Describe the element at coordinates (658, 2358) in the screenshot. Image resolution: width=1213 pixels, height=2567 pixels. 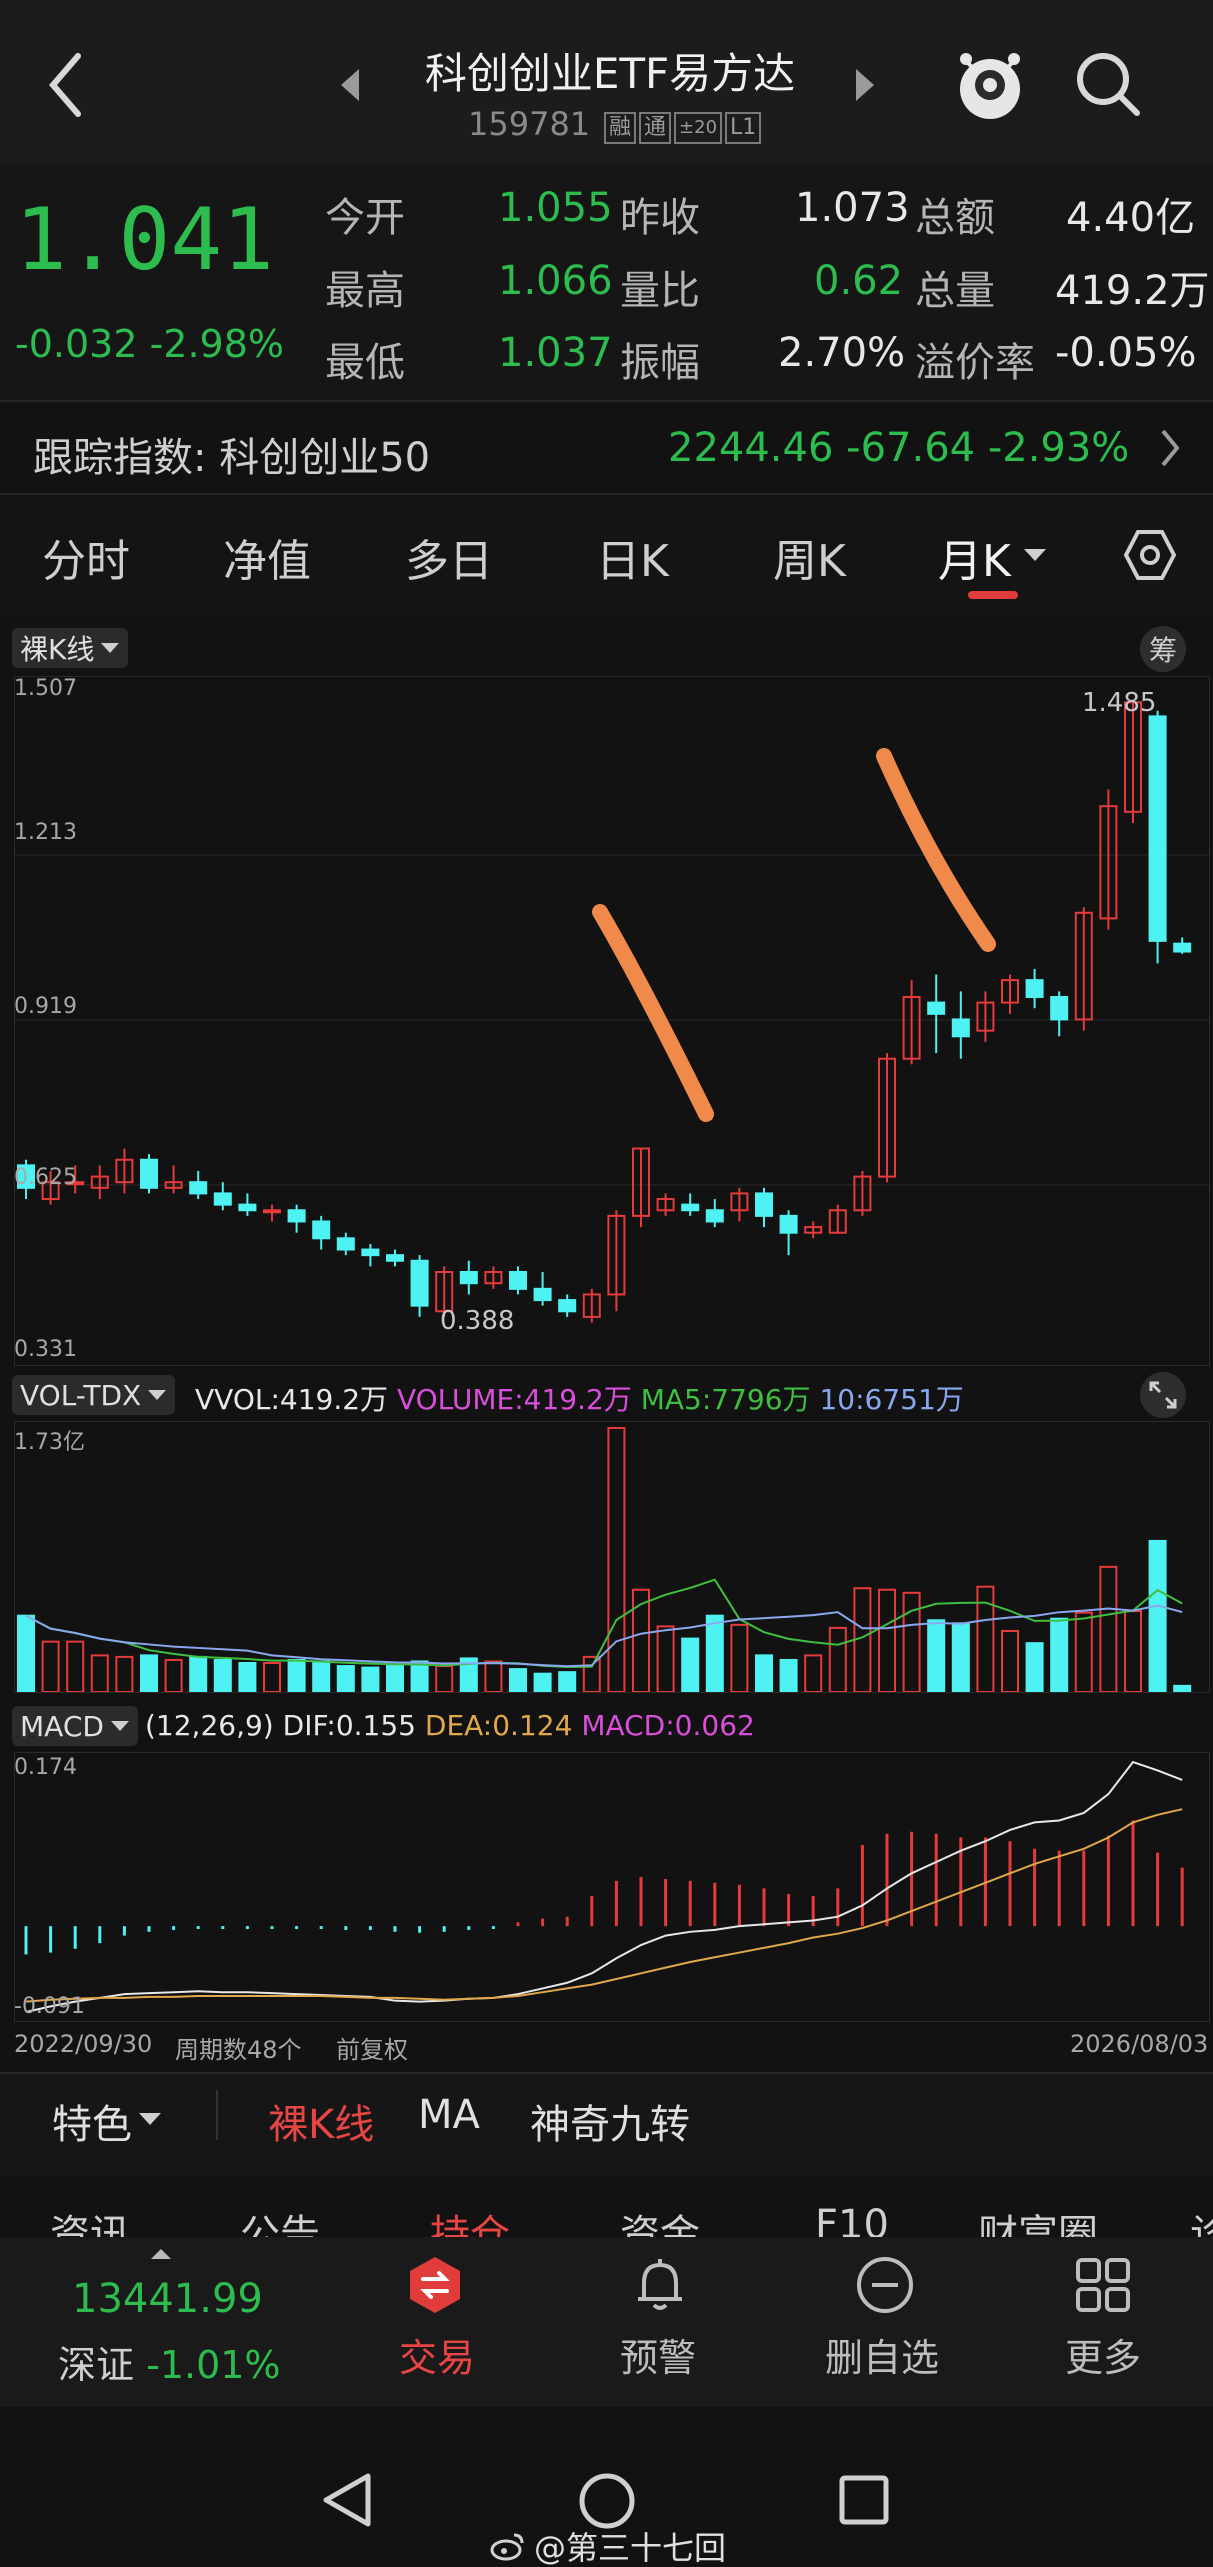
I see `nav-alert-label: 预警` at that location.